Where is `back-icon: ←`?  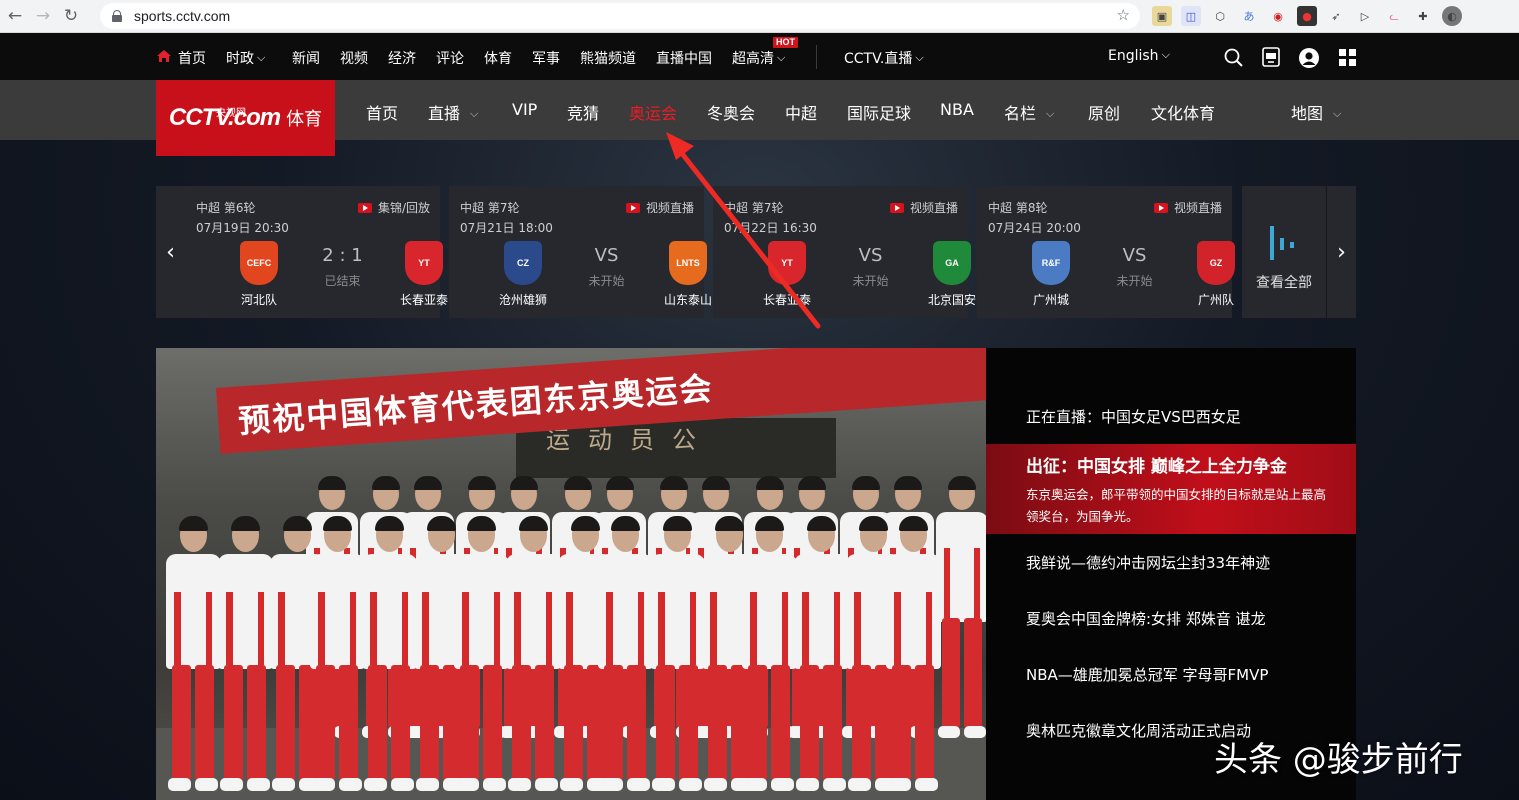 back-icon: ← is located at coordinates (15, 16).